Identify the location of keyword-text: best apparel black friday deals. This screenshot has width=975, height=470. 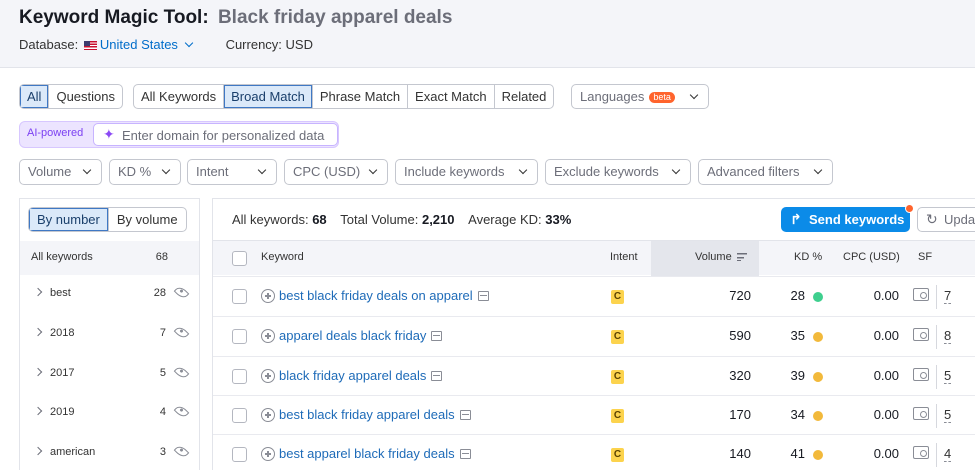
(367, 453).